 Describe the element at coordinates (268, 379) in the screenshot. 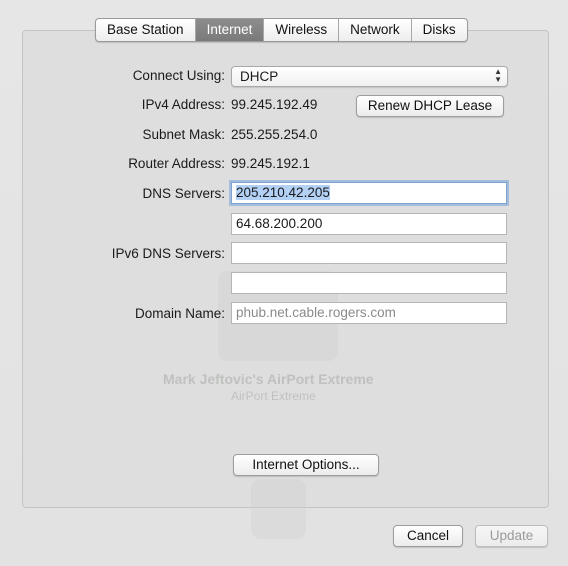

I see `ghost-device-name: Mark Jeftovic's AirPort Extreme` at that location.